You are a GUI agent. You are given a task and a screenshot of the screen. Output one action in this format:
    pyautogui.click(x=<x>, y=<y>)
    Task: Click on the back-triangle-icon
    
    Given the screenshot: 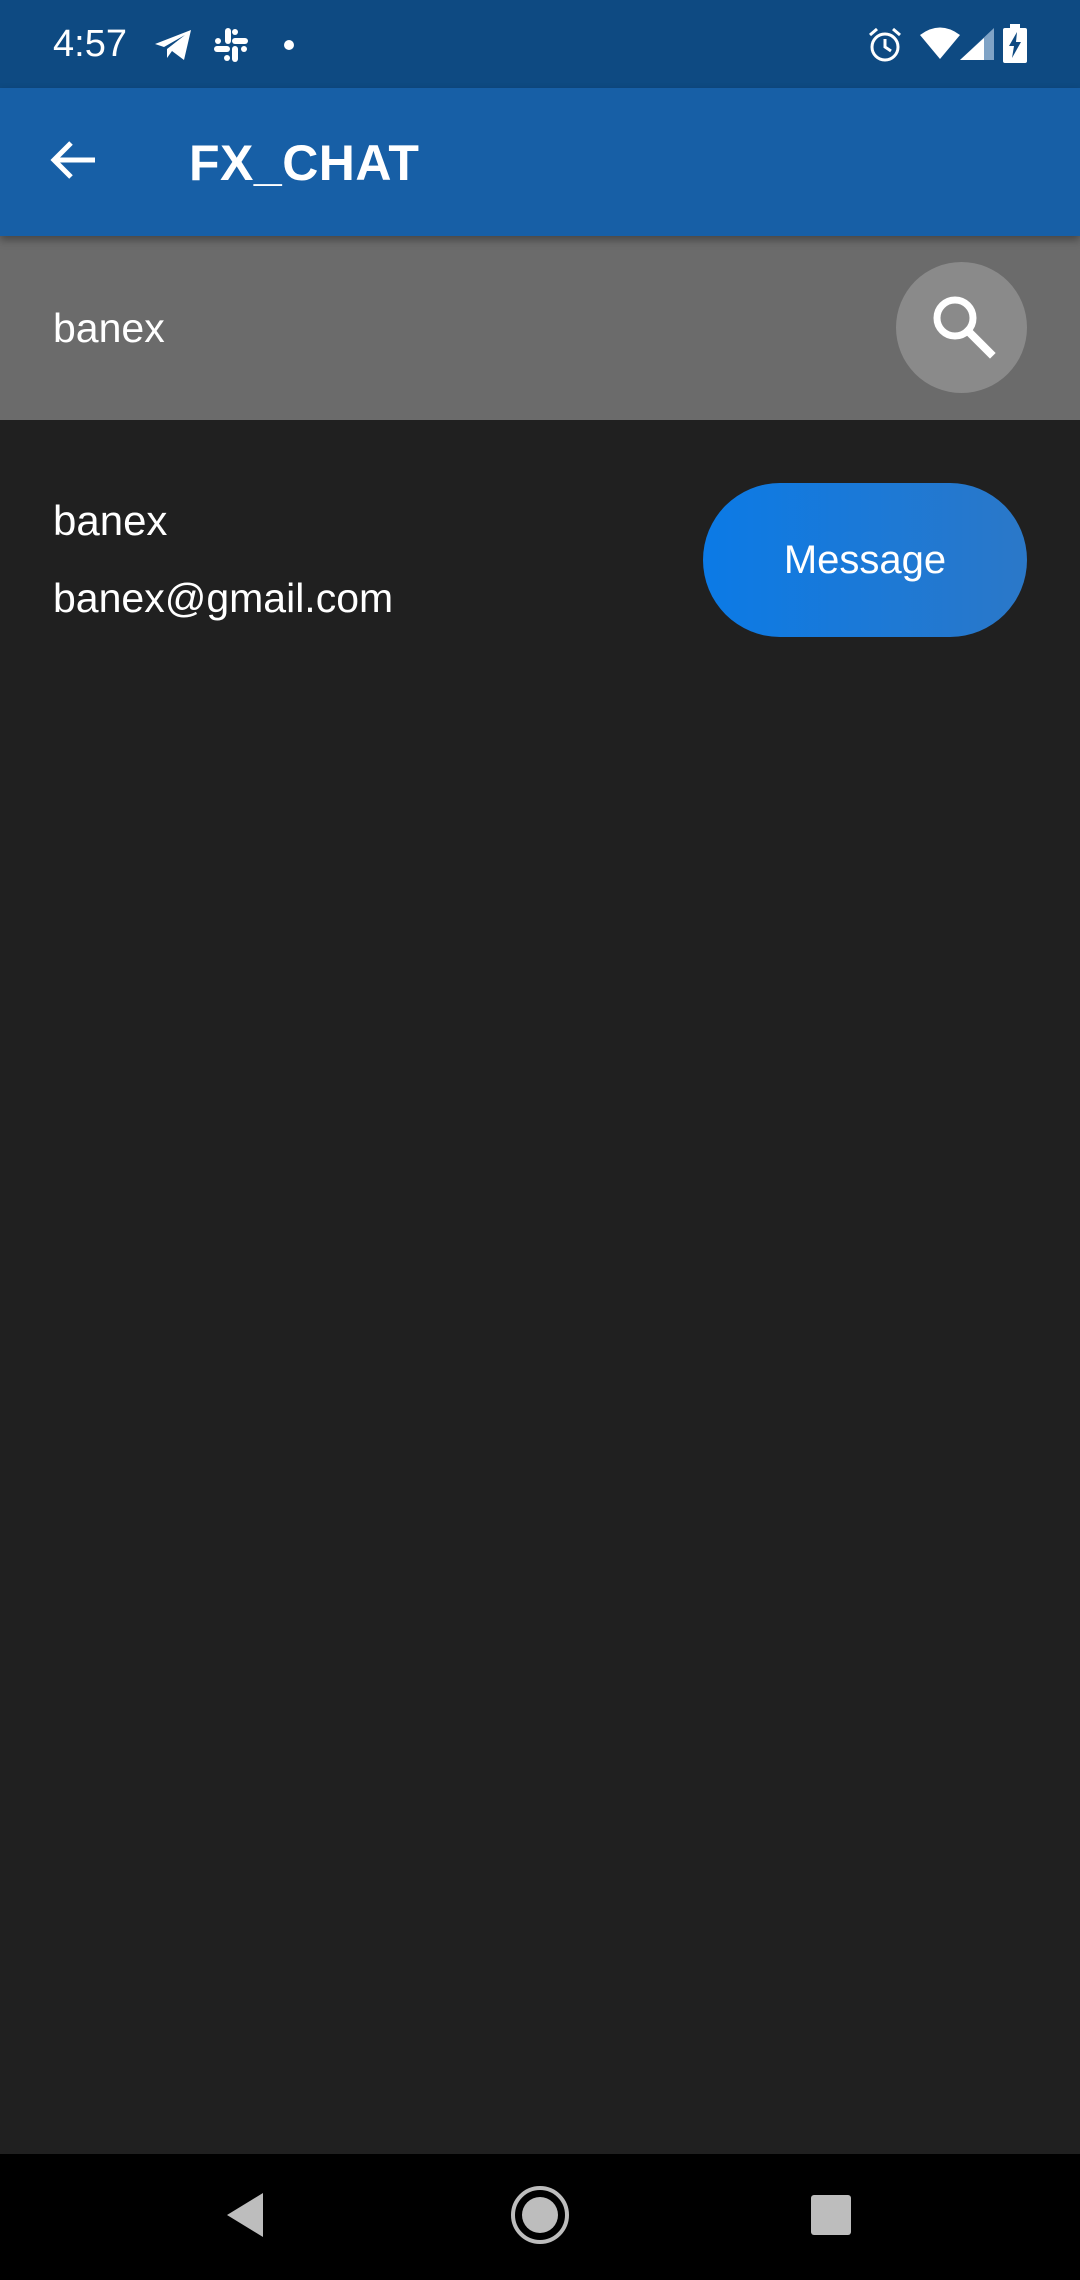 What is the action you would take?
    pyautogui.click(x=245, y=2217)
    